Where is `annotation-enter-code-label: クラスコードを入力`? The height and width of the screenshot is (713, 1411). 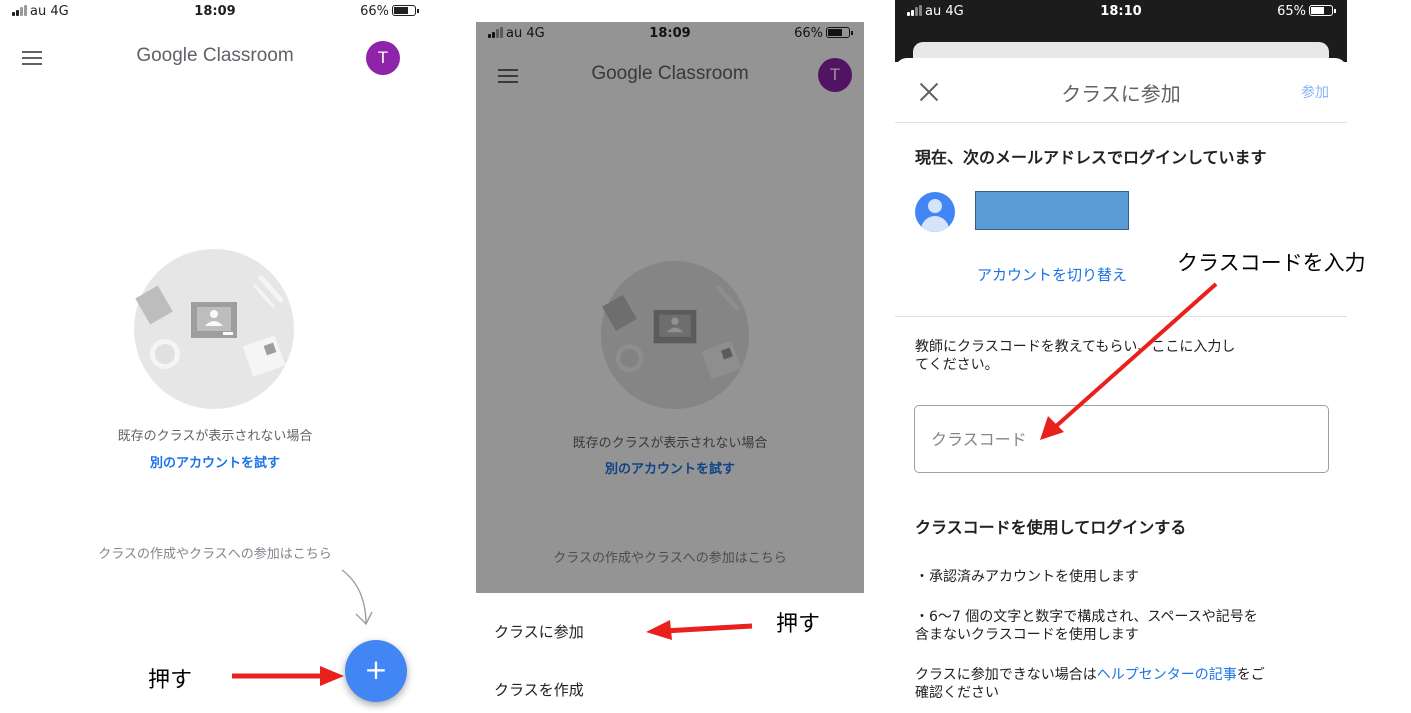 annotation-enter-code-label: クラスコードを入力 is located at coordinates (1271, 263).